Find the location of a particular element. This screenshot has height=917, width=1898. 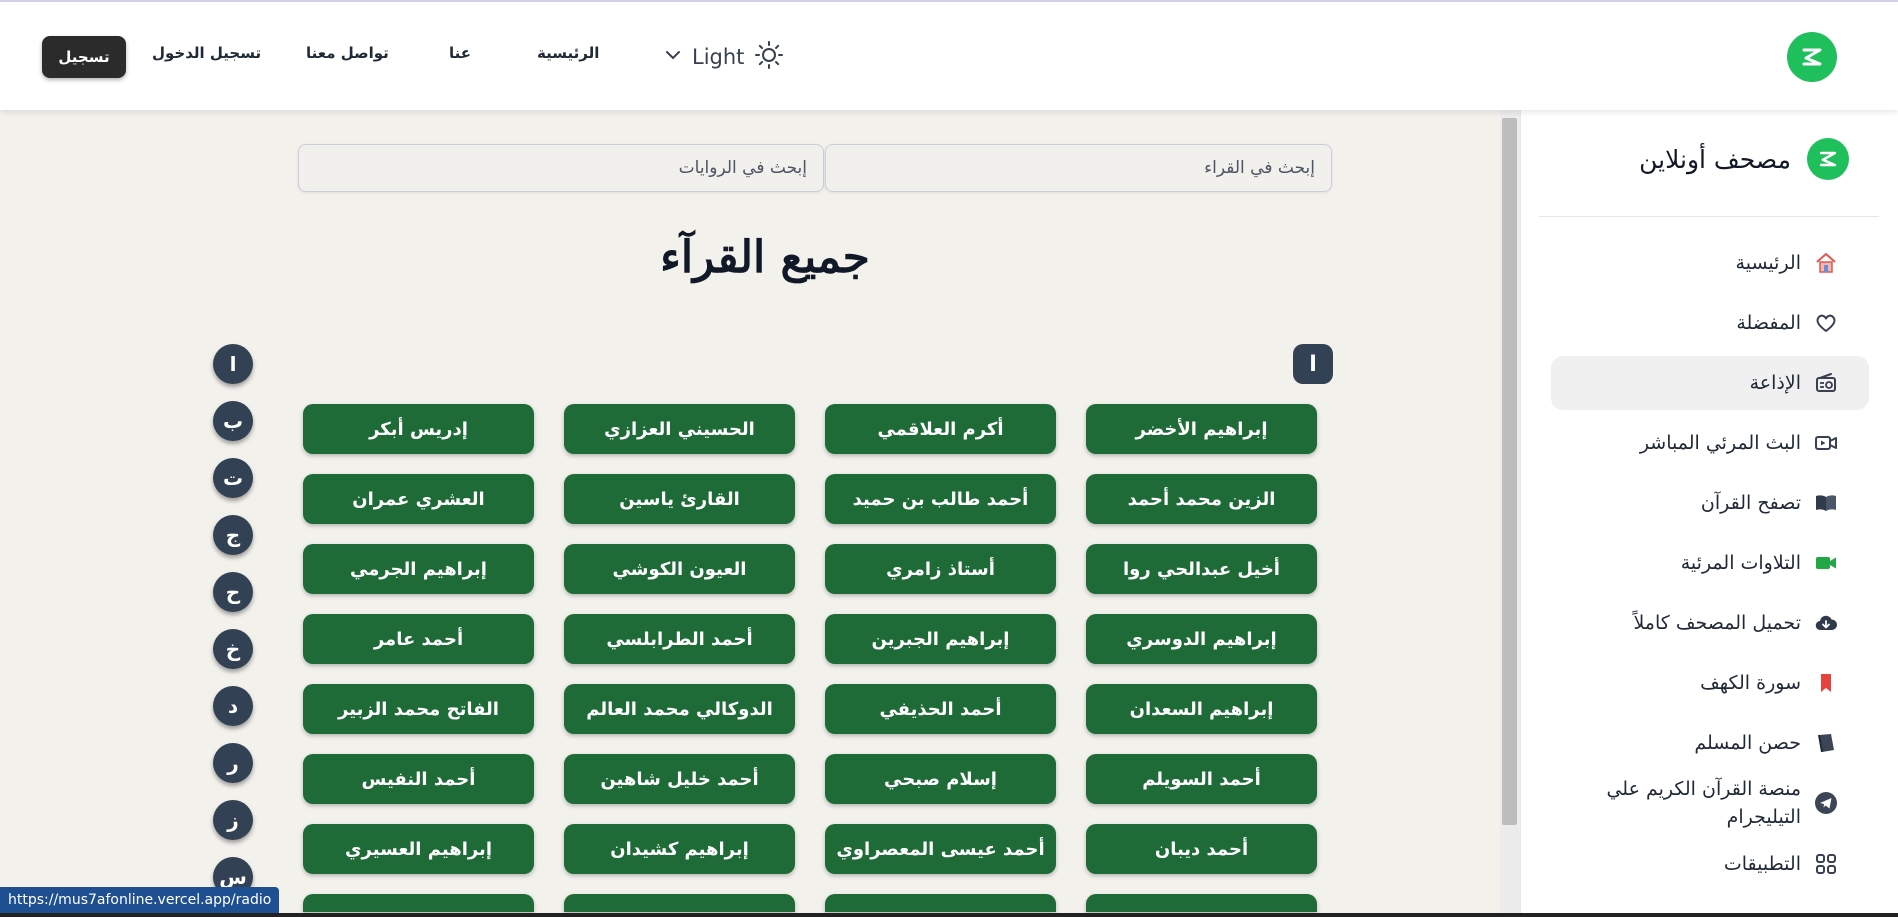

sun-icon is located at coordinates (769, 57).